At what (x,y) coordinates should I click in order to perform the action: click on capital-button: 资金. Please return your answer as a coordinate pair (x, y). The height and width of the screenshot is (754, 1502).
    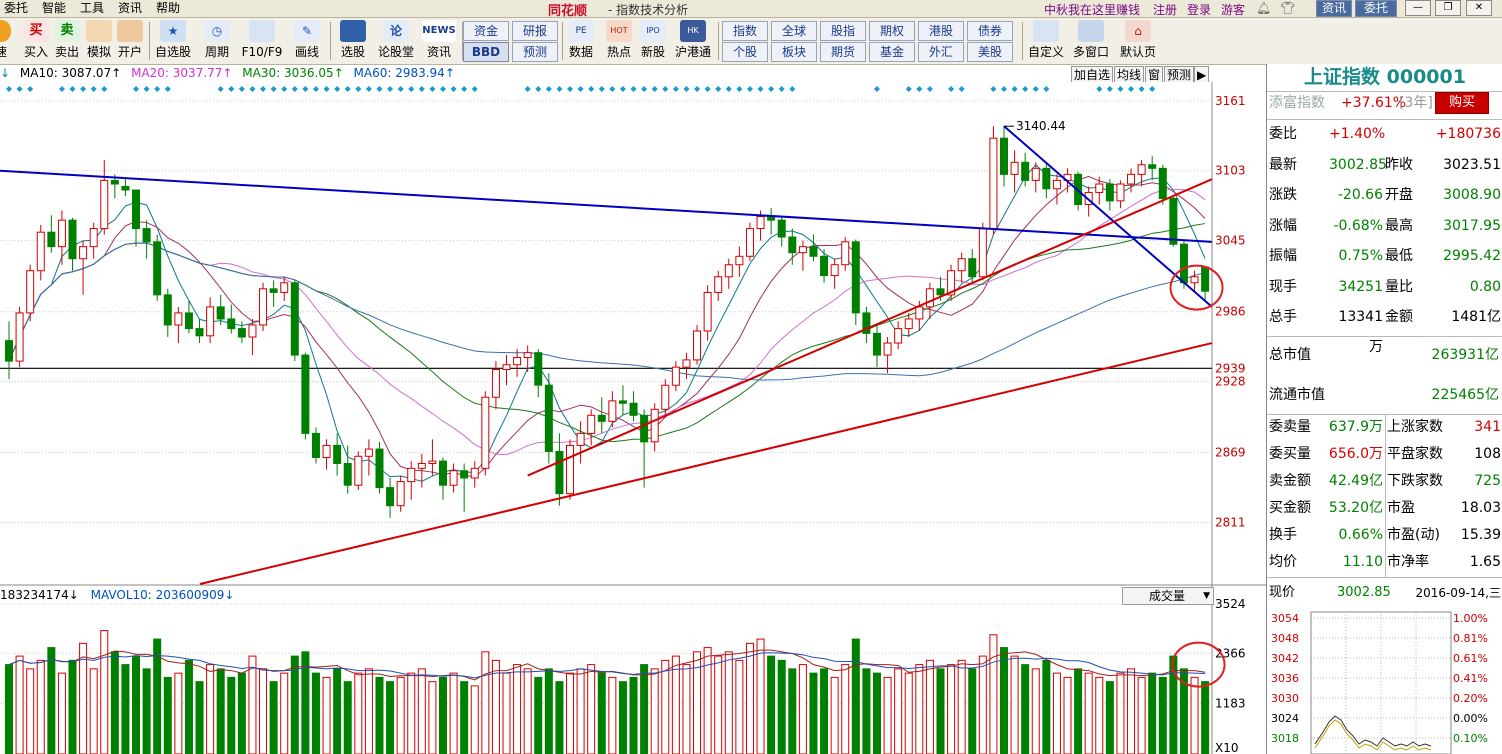
    Looking at the image, I should click on (486, 31).